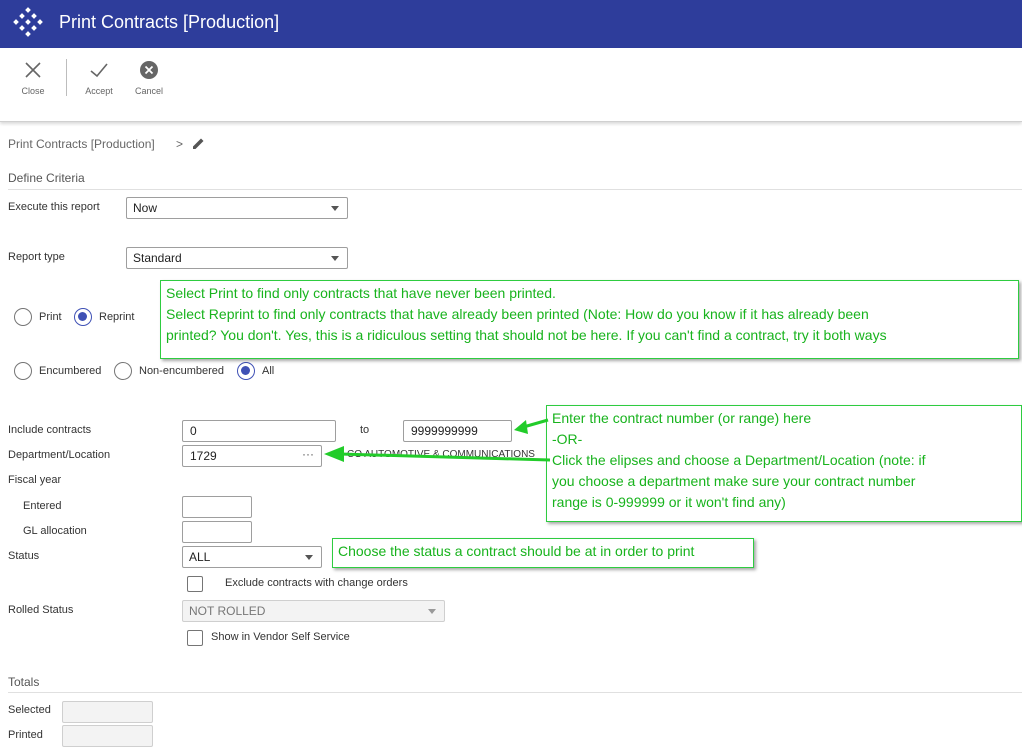  What do you see at coordinates (316, 583) in the screenshot?
I see `exclude-change-orders-label: Exclude contracts with change orders` at bounding box center [316, 583].